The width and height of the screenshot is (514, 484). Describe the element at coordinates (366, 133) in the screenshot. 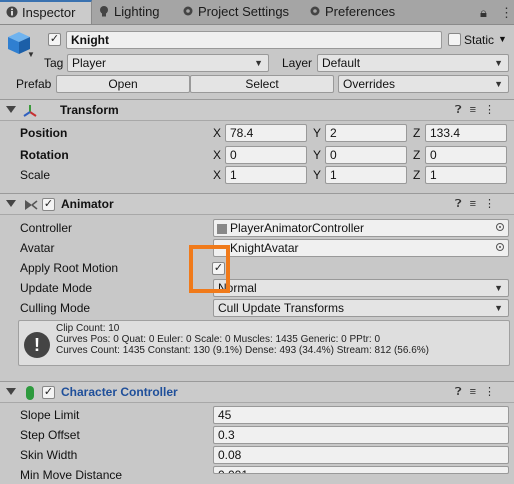

I see `position-y-field: 2` at that location.